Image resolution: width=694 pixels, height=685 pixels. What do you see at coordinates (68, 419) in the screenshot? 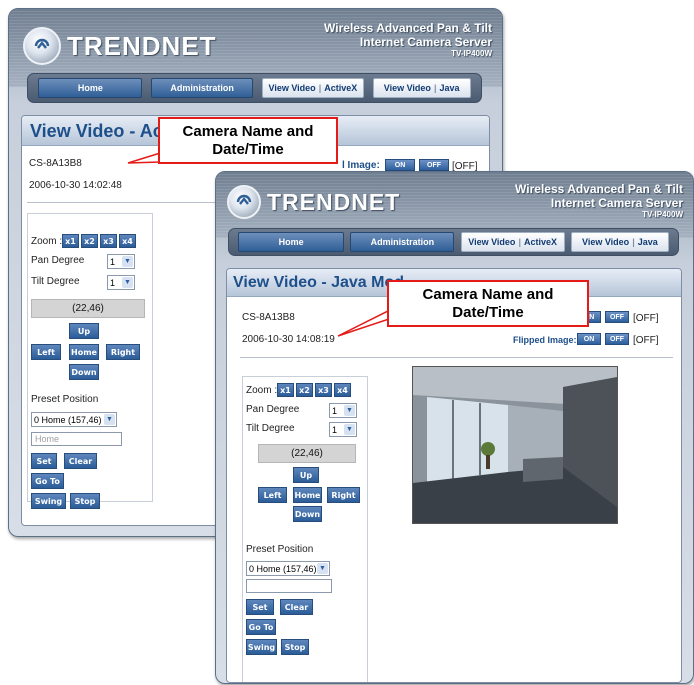
I see `preset-position-value: 0 Home (157,46)` at bounding box center [68, 419].